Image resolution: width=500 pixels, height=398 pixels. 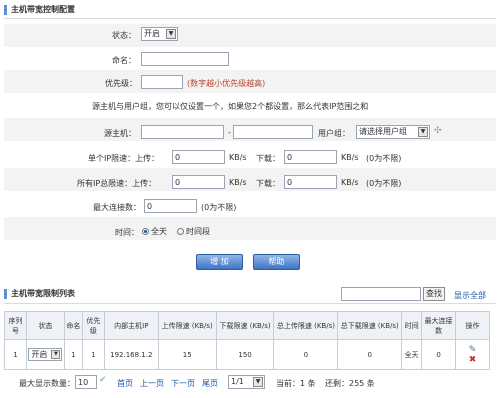 I want to click on cell-priority: 1, so click(x=93, y=354).